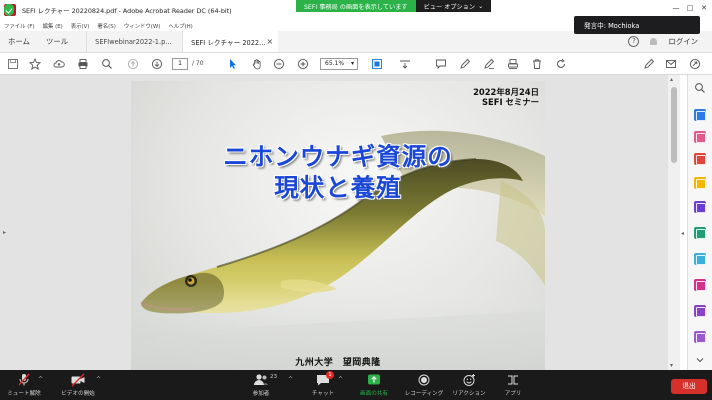 The image size is (712, 400). I want to click on participants-chevron-icon: ^, so click(290, 379).